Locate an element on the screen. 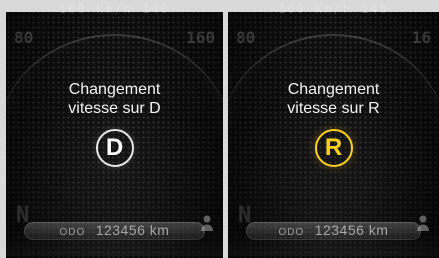  gear-indicator-d: D is located at coordinates (114, 148).